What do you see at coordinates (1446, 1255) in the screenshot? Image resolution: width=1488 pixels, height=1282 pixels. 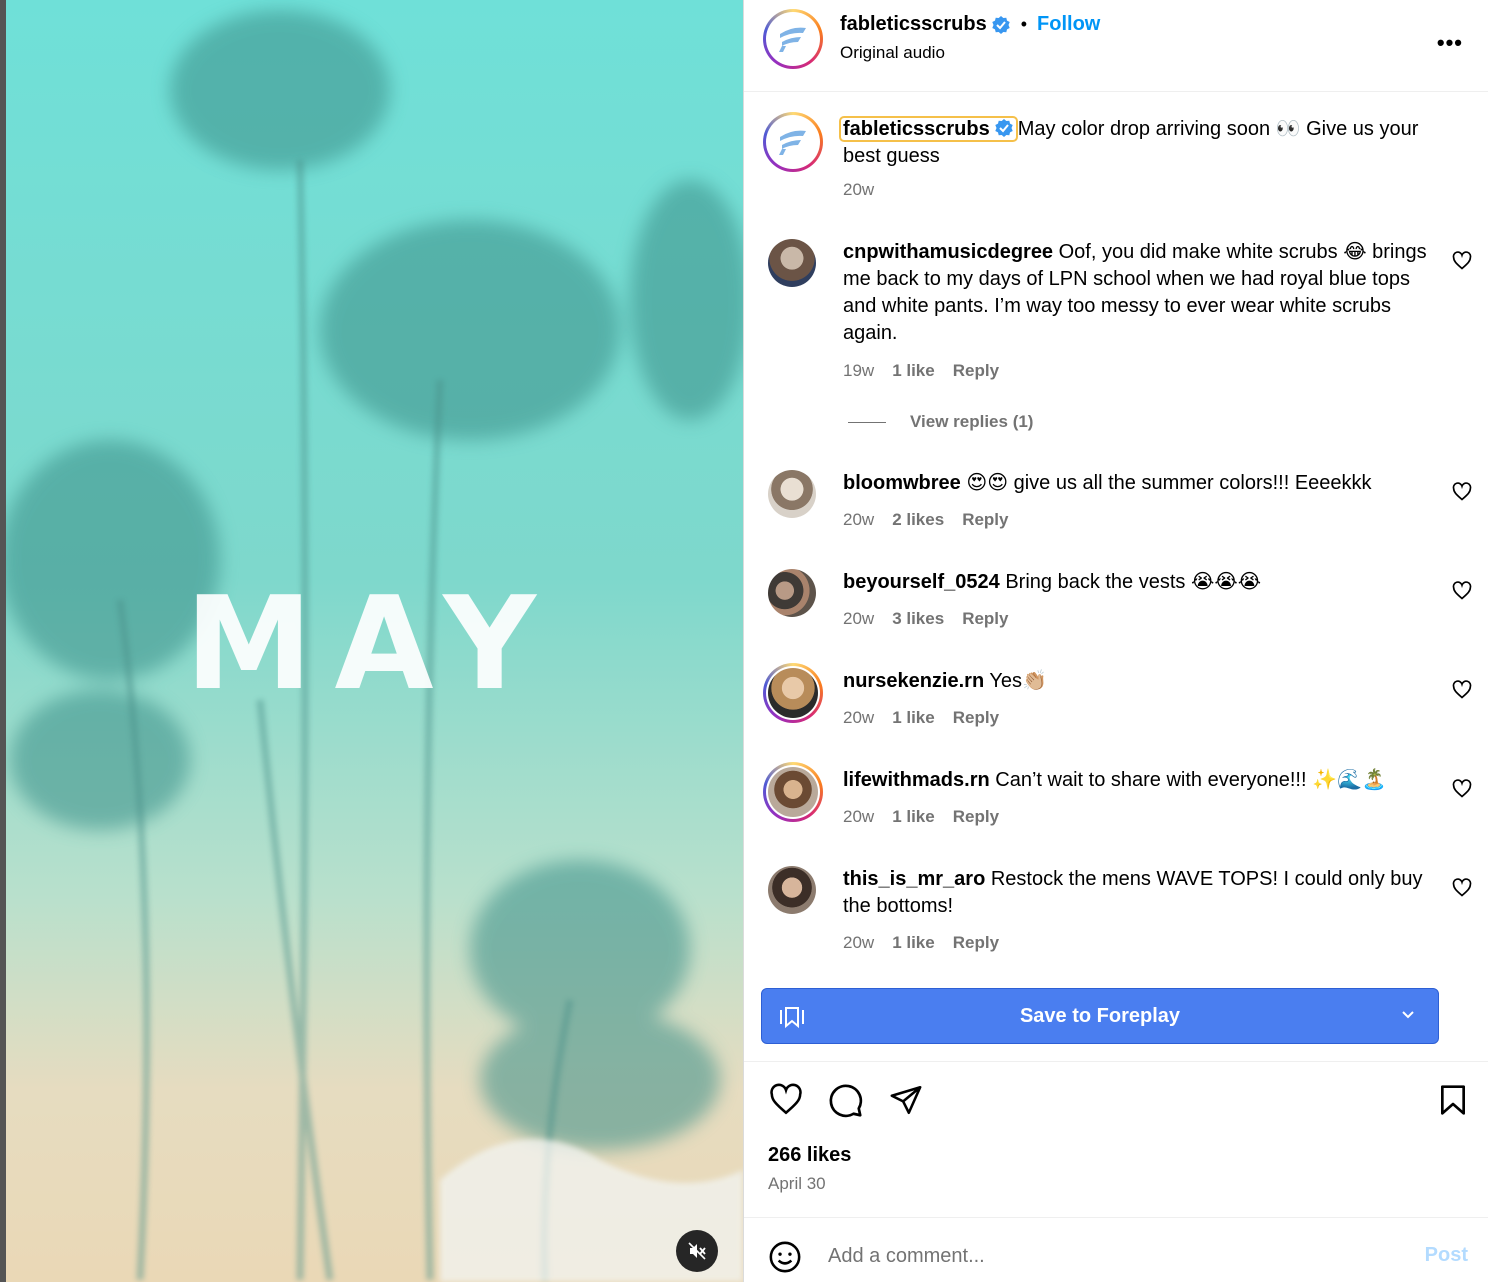 I see `post-comment-button: Post` at bounding box center [1446, 1255].